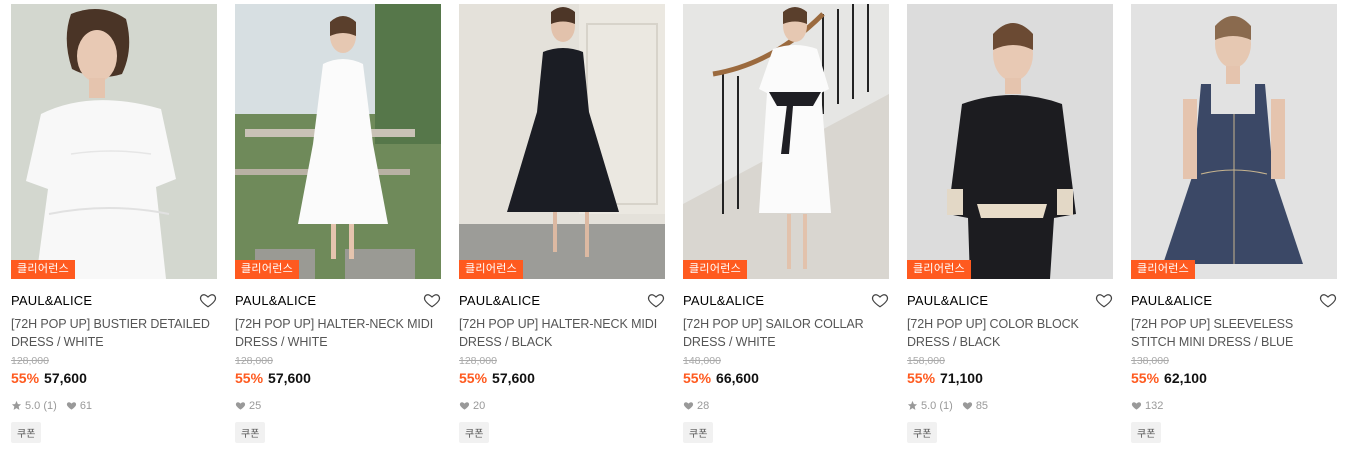 The width and height of the screenshot is (1352, 455). What do you see at coordinates (1010, 380) in the screenshot?
I see `price-row: 55% 71,100` at bounding box center [1010, 380].